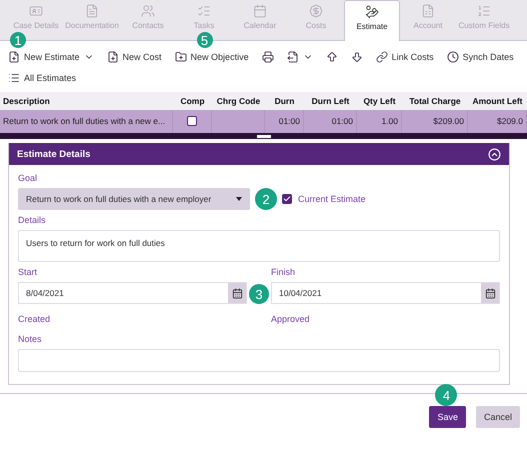  Describe the element at coordinates (30, 339) in the screenshot. I see `field-label: Notes` at that location.